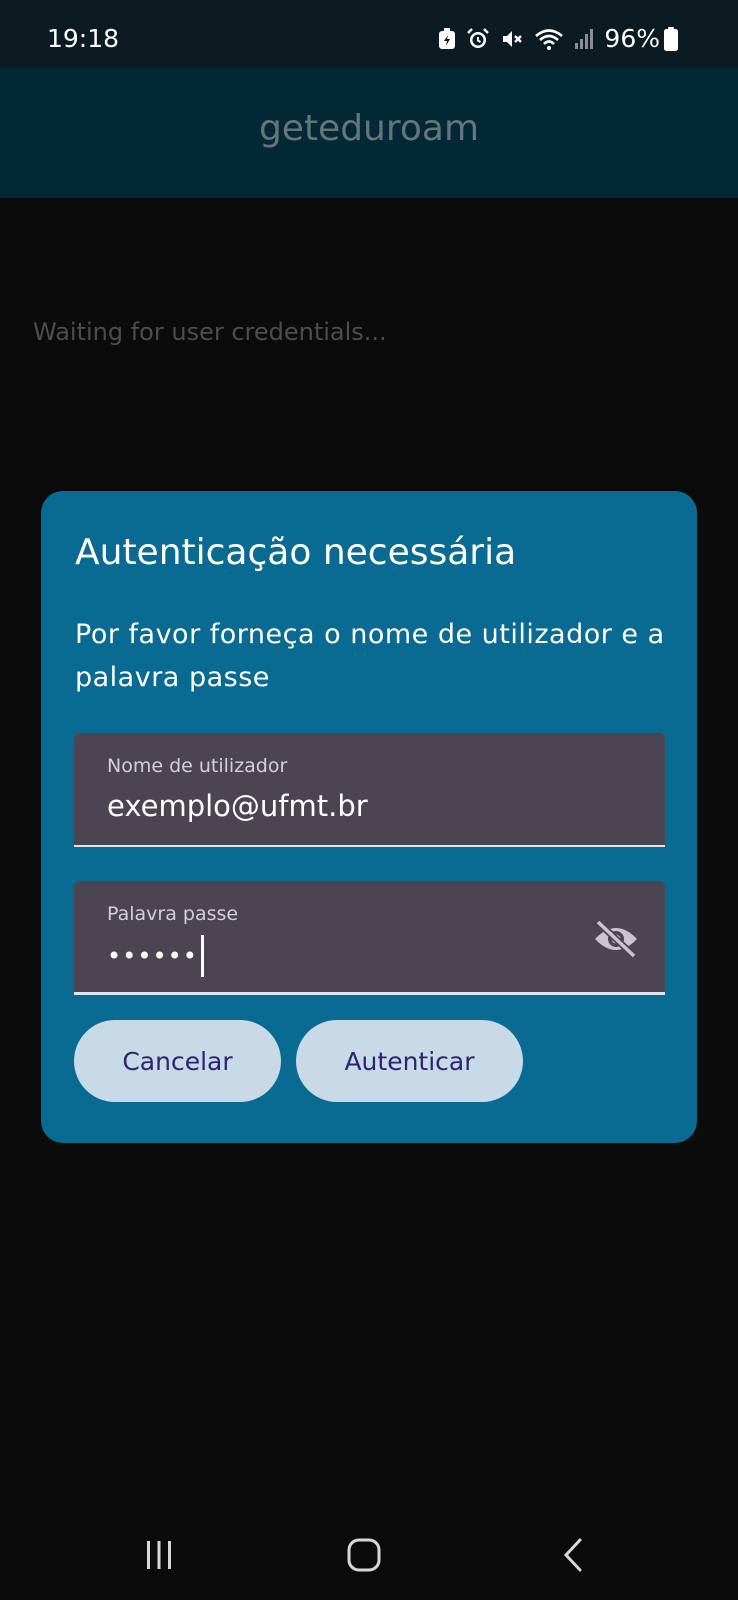 The width and height of the screenshot is (738, 1600). Describe the element at coordinates (369, 128) in the screenshot. I see `app-title: geteduroam` at that location.